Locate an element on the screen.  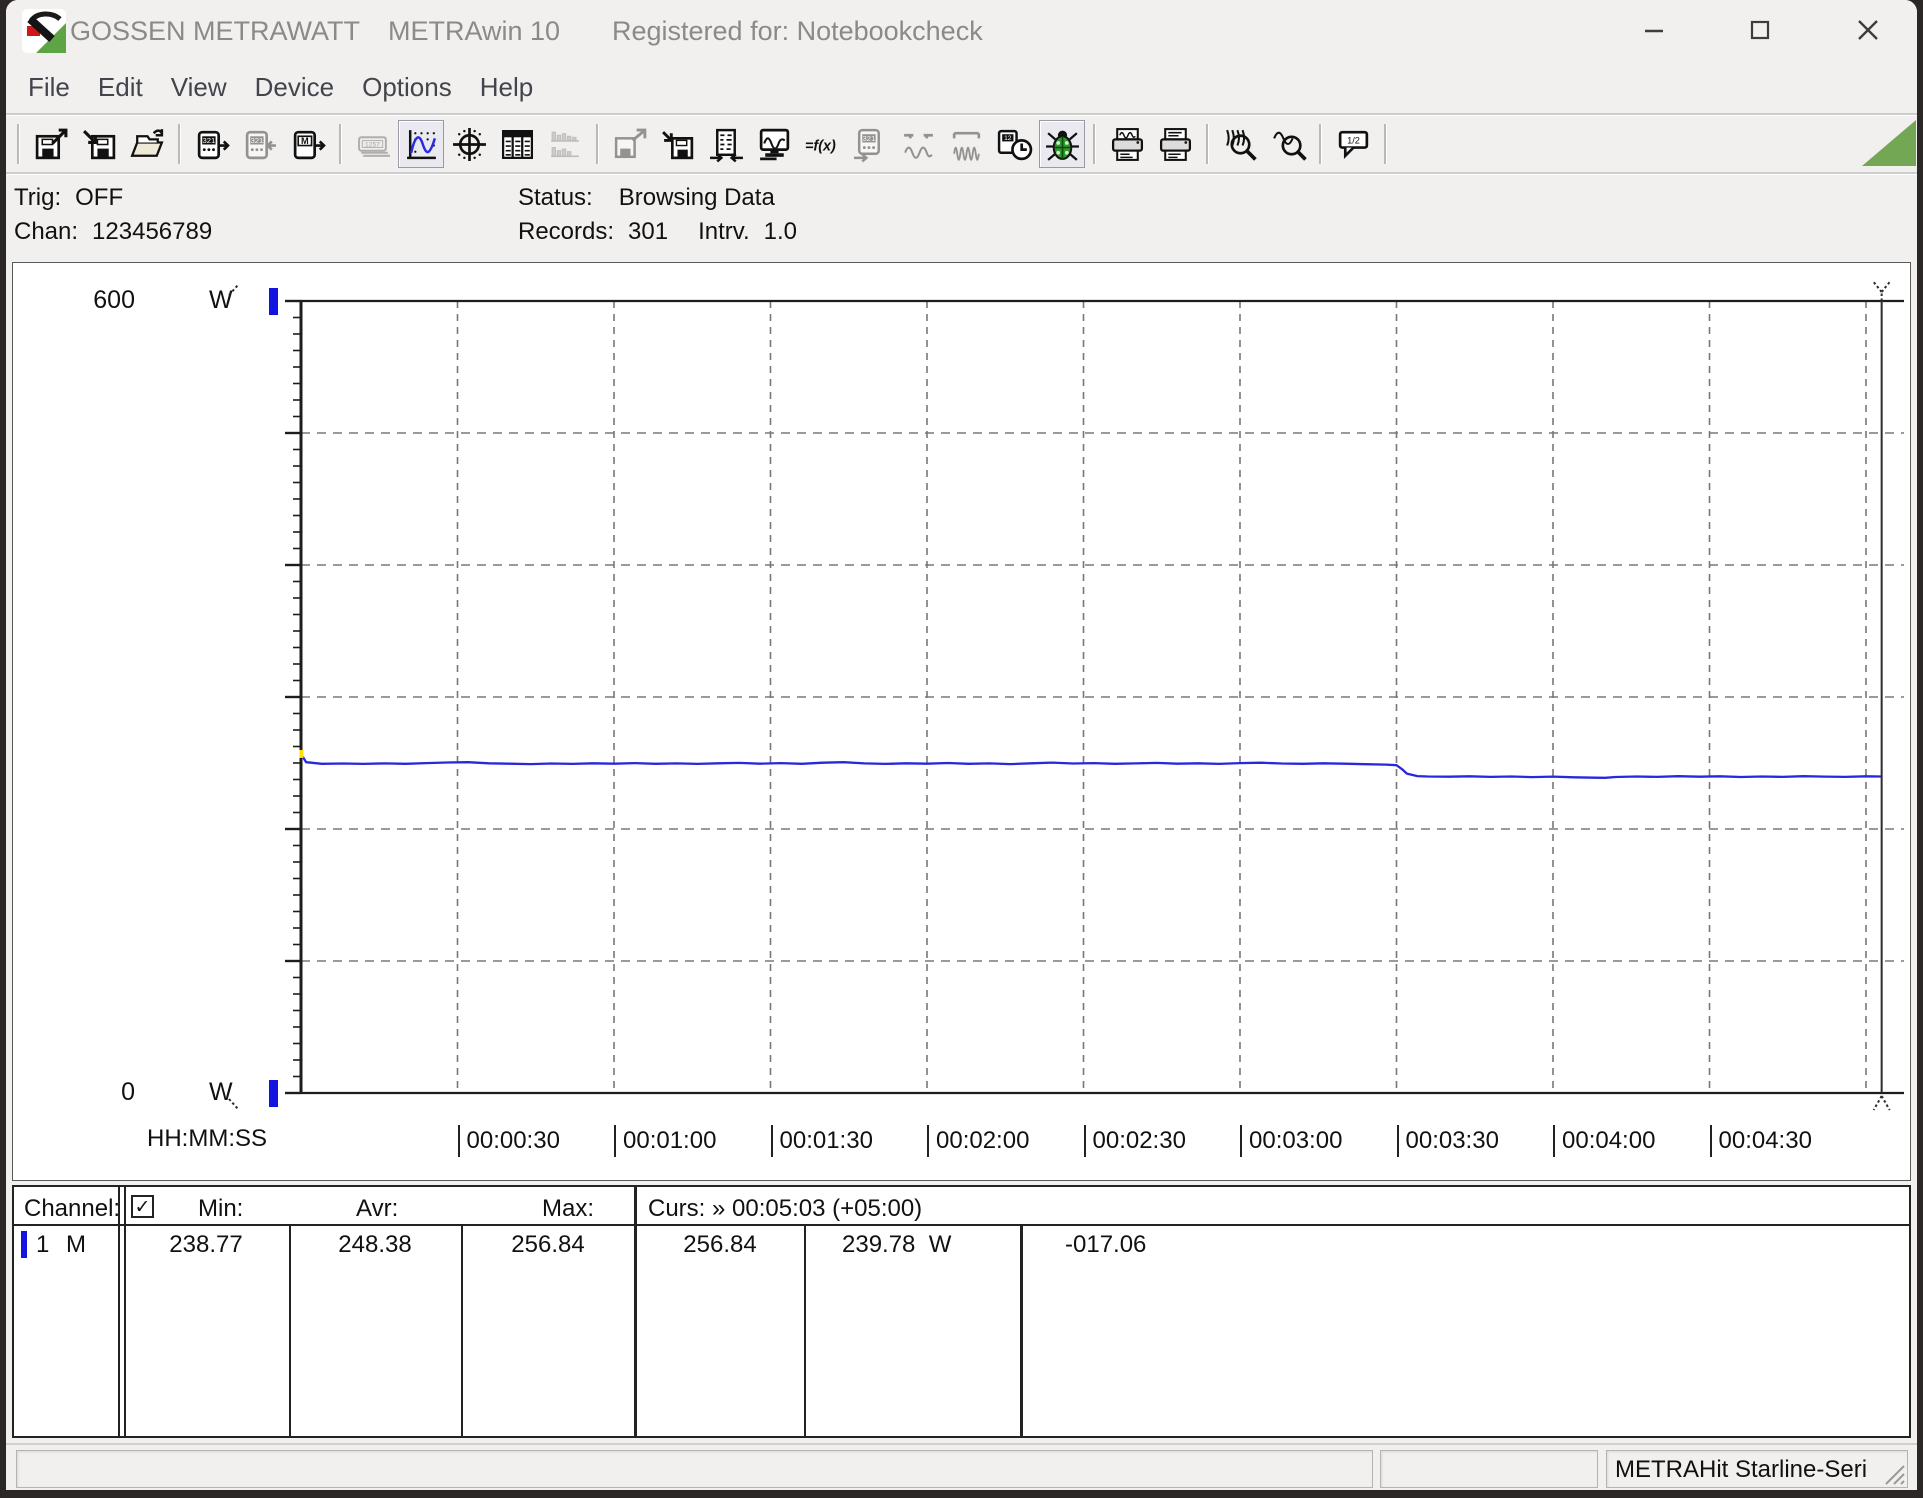
table-header-divider is located at coordinates (961, 1225).